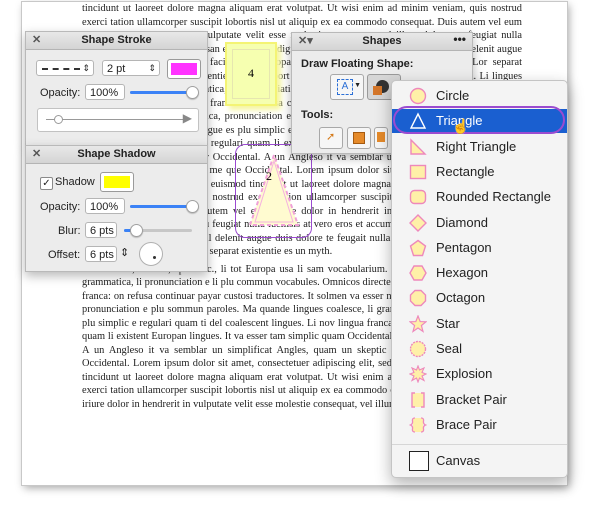  What do you see at coordinates (75, 182) in the screenshot?
I see `shadow-label: Shadow` at bounding box center [75, 182].